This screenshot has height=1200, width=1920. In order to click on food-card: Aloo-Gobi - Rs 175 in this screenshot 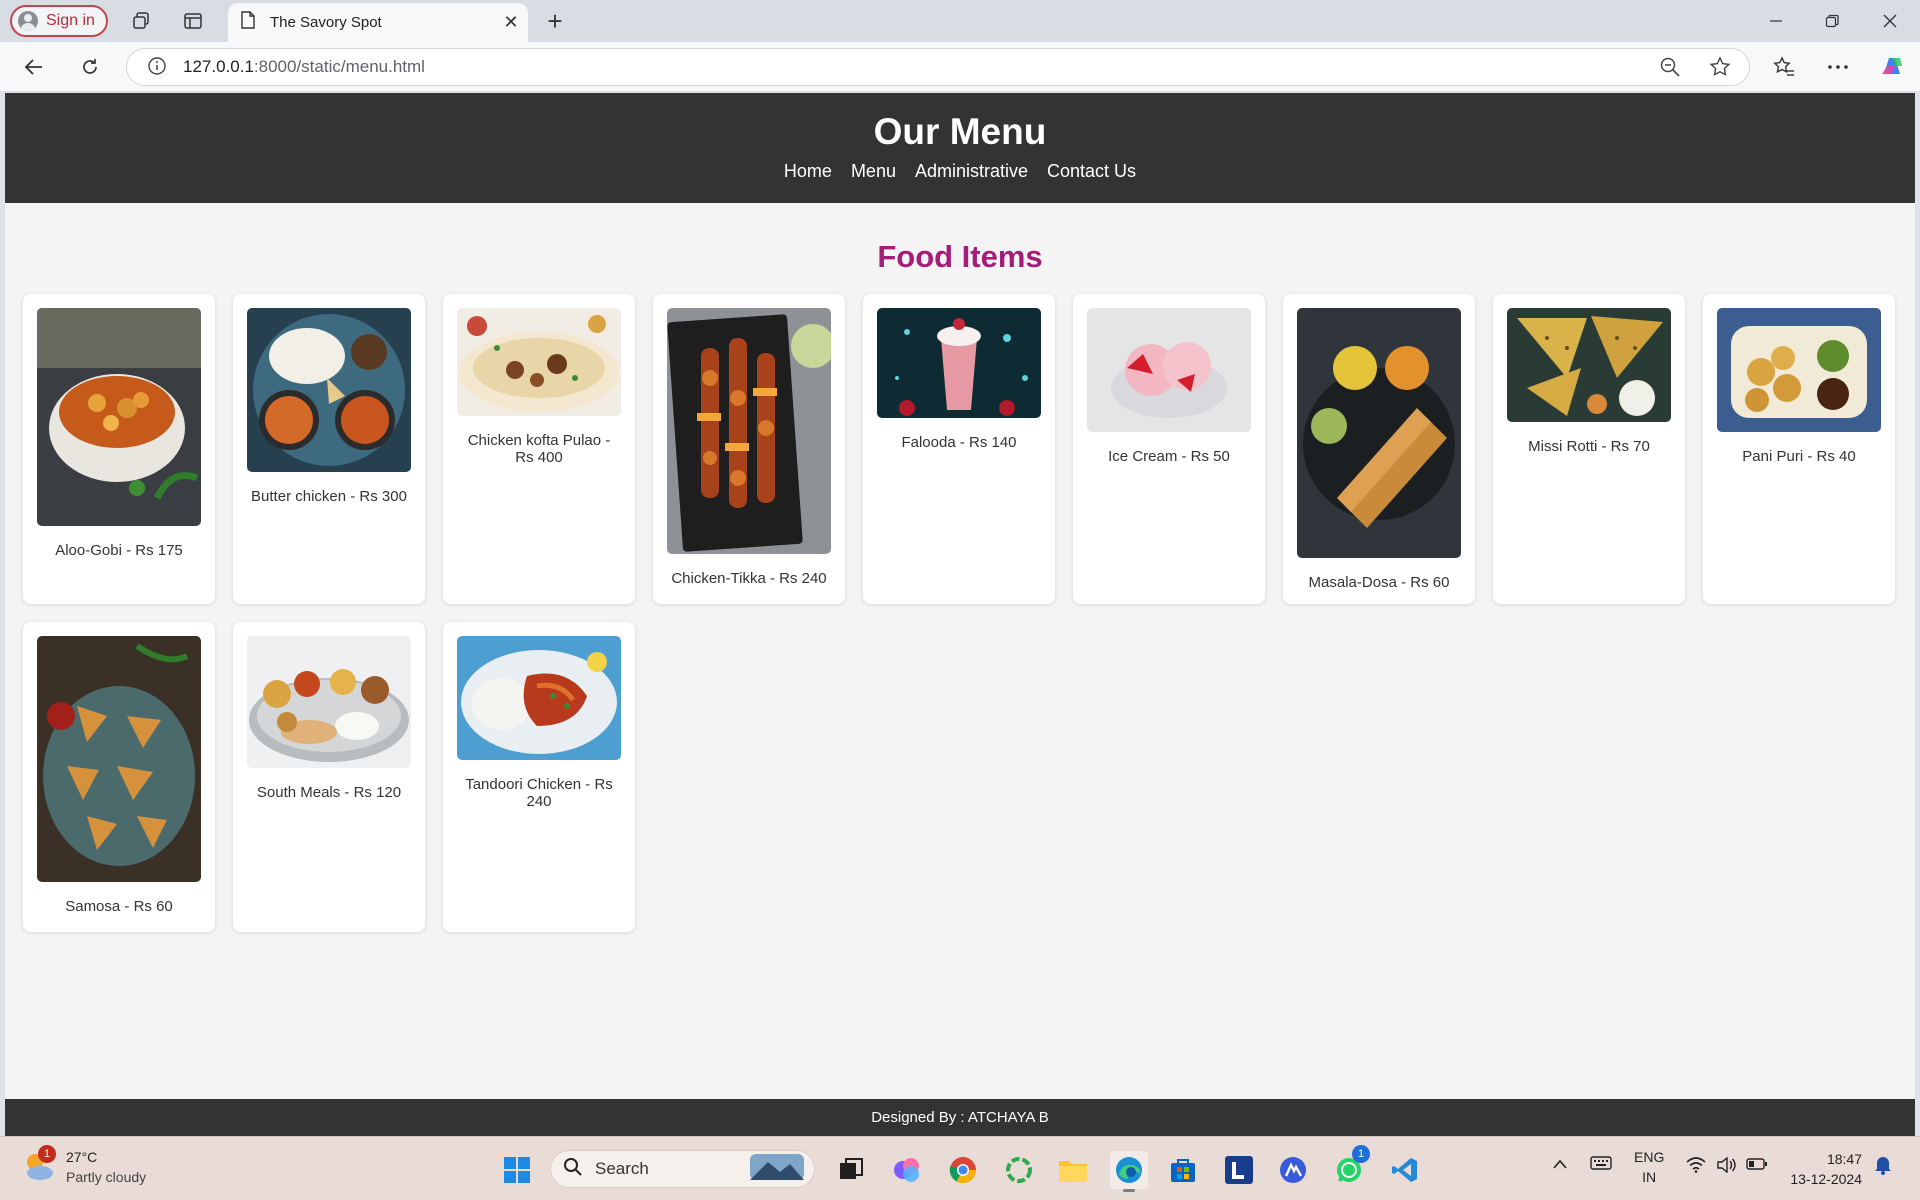, I will do `click(119, 449)`.